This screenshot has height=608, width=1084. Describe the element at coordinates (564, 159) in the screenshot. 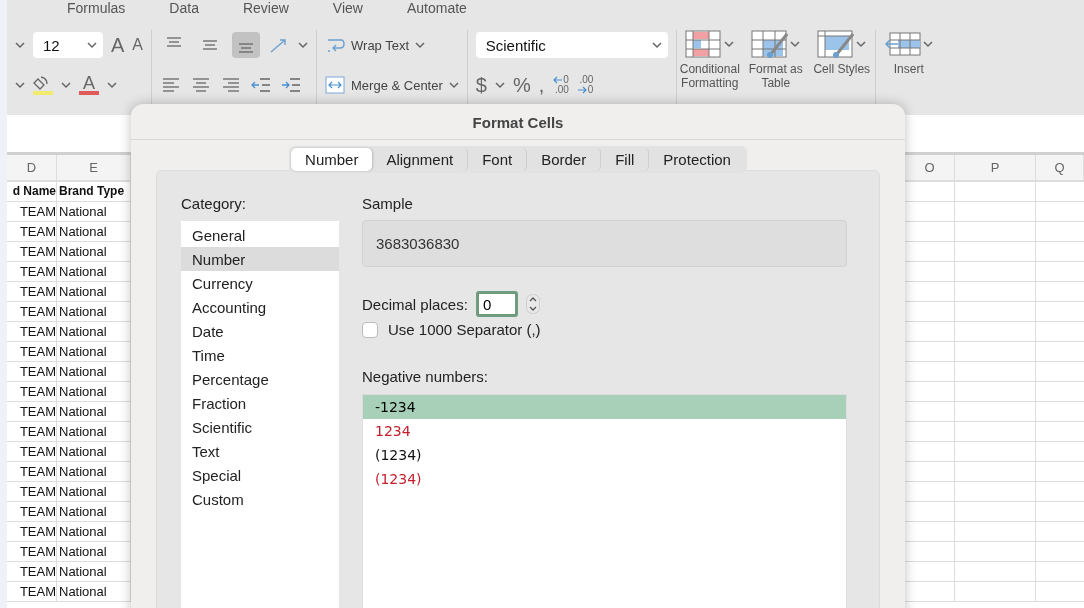

I see `dialog-tab: Border` at that location.